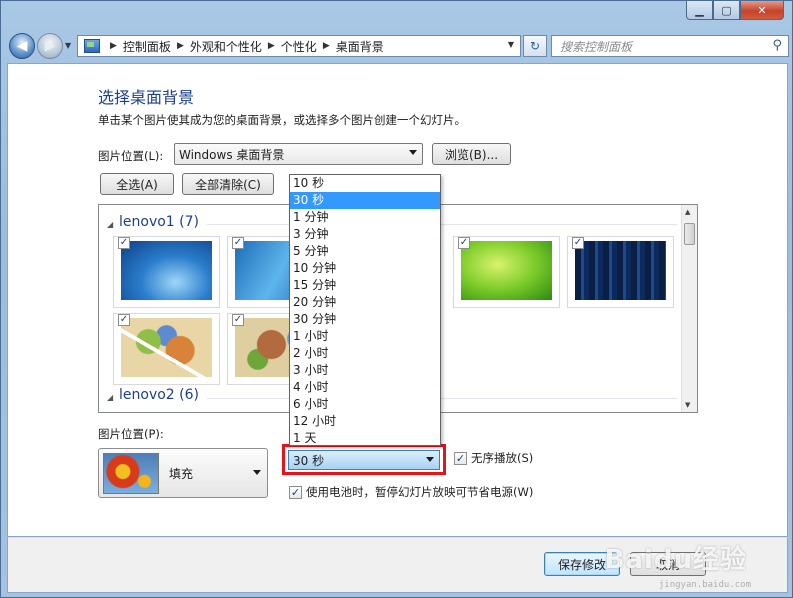 This screenshot has height=598, width=793. What do you see at coordinates (365, 319) in the screenshot?
I see `interval-option: 30 分钟` at bounding box center [365, 319].